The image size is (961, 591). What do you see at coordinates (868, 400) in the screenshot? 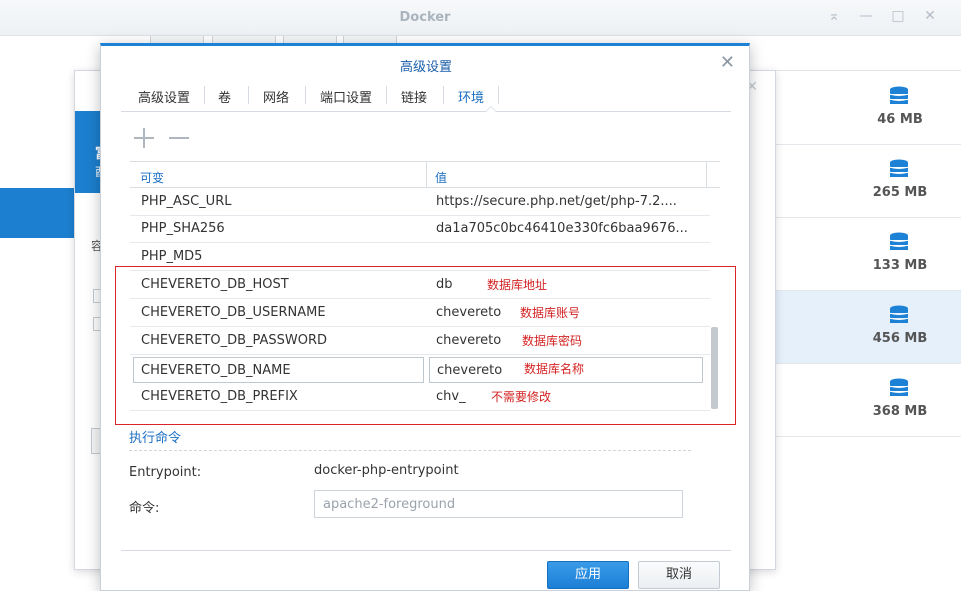
I see `image-list-item: 368 MB` at bounding box center [868, 400].